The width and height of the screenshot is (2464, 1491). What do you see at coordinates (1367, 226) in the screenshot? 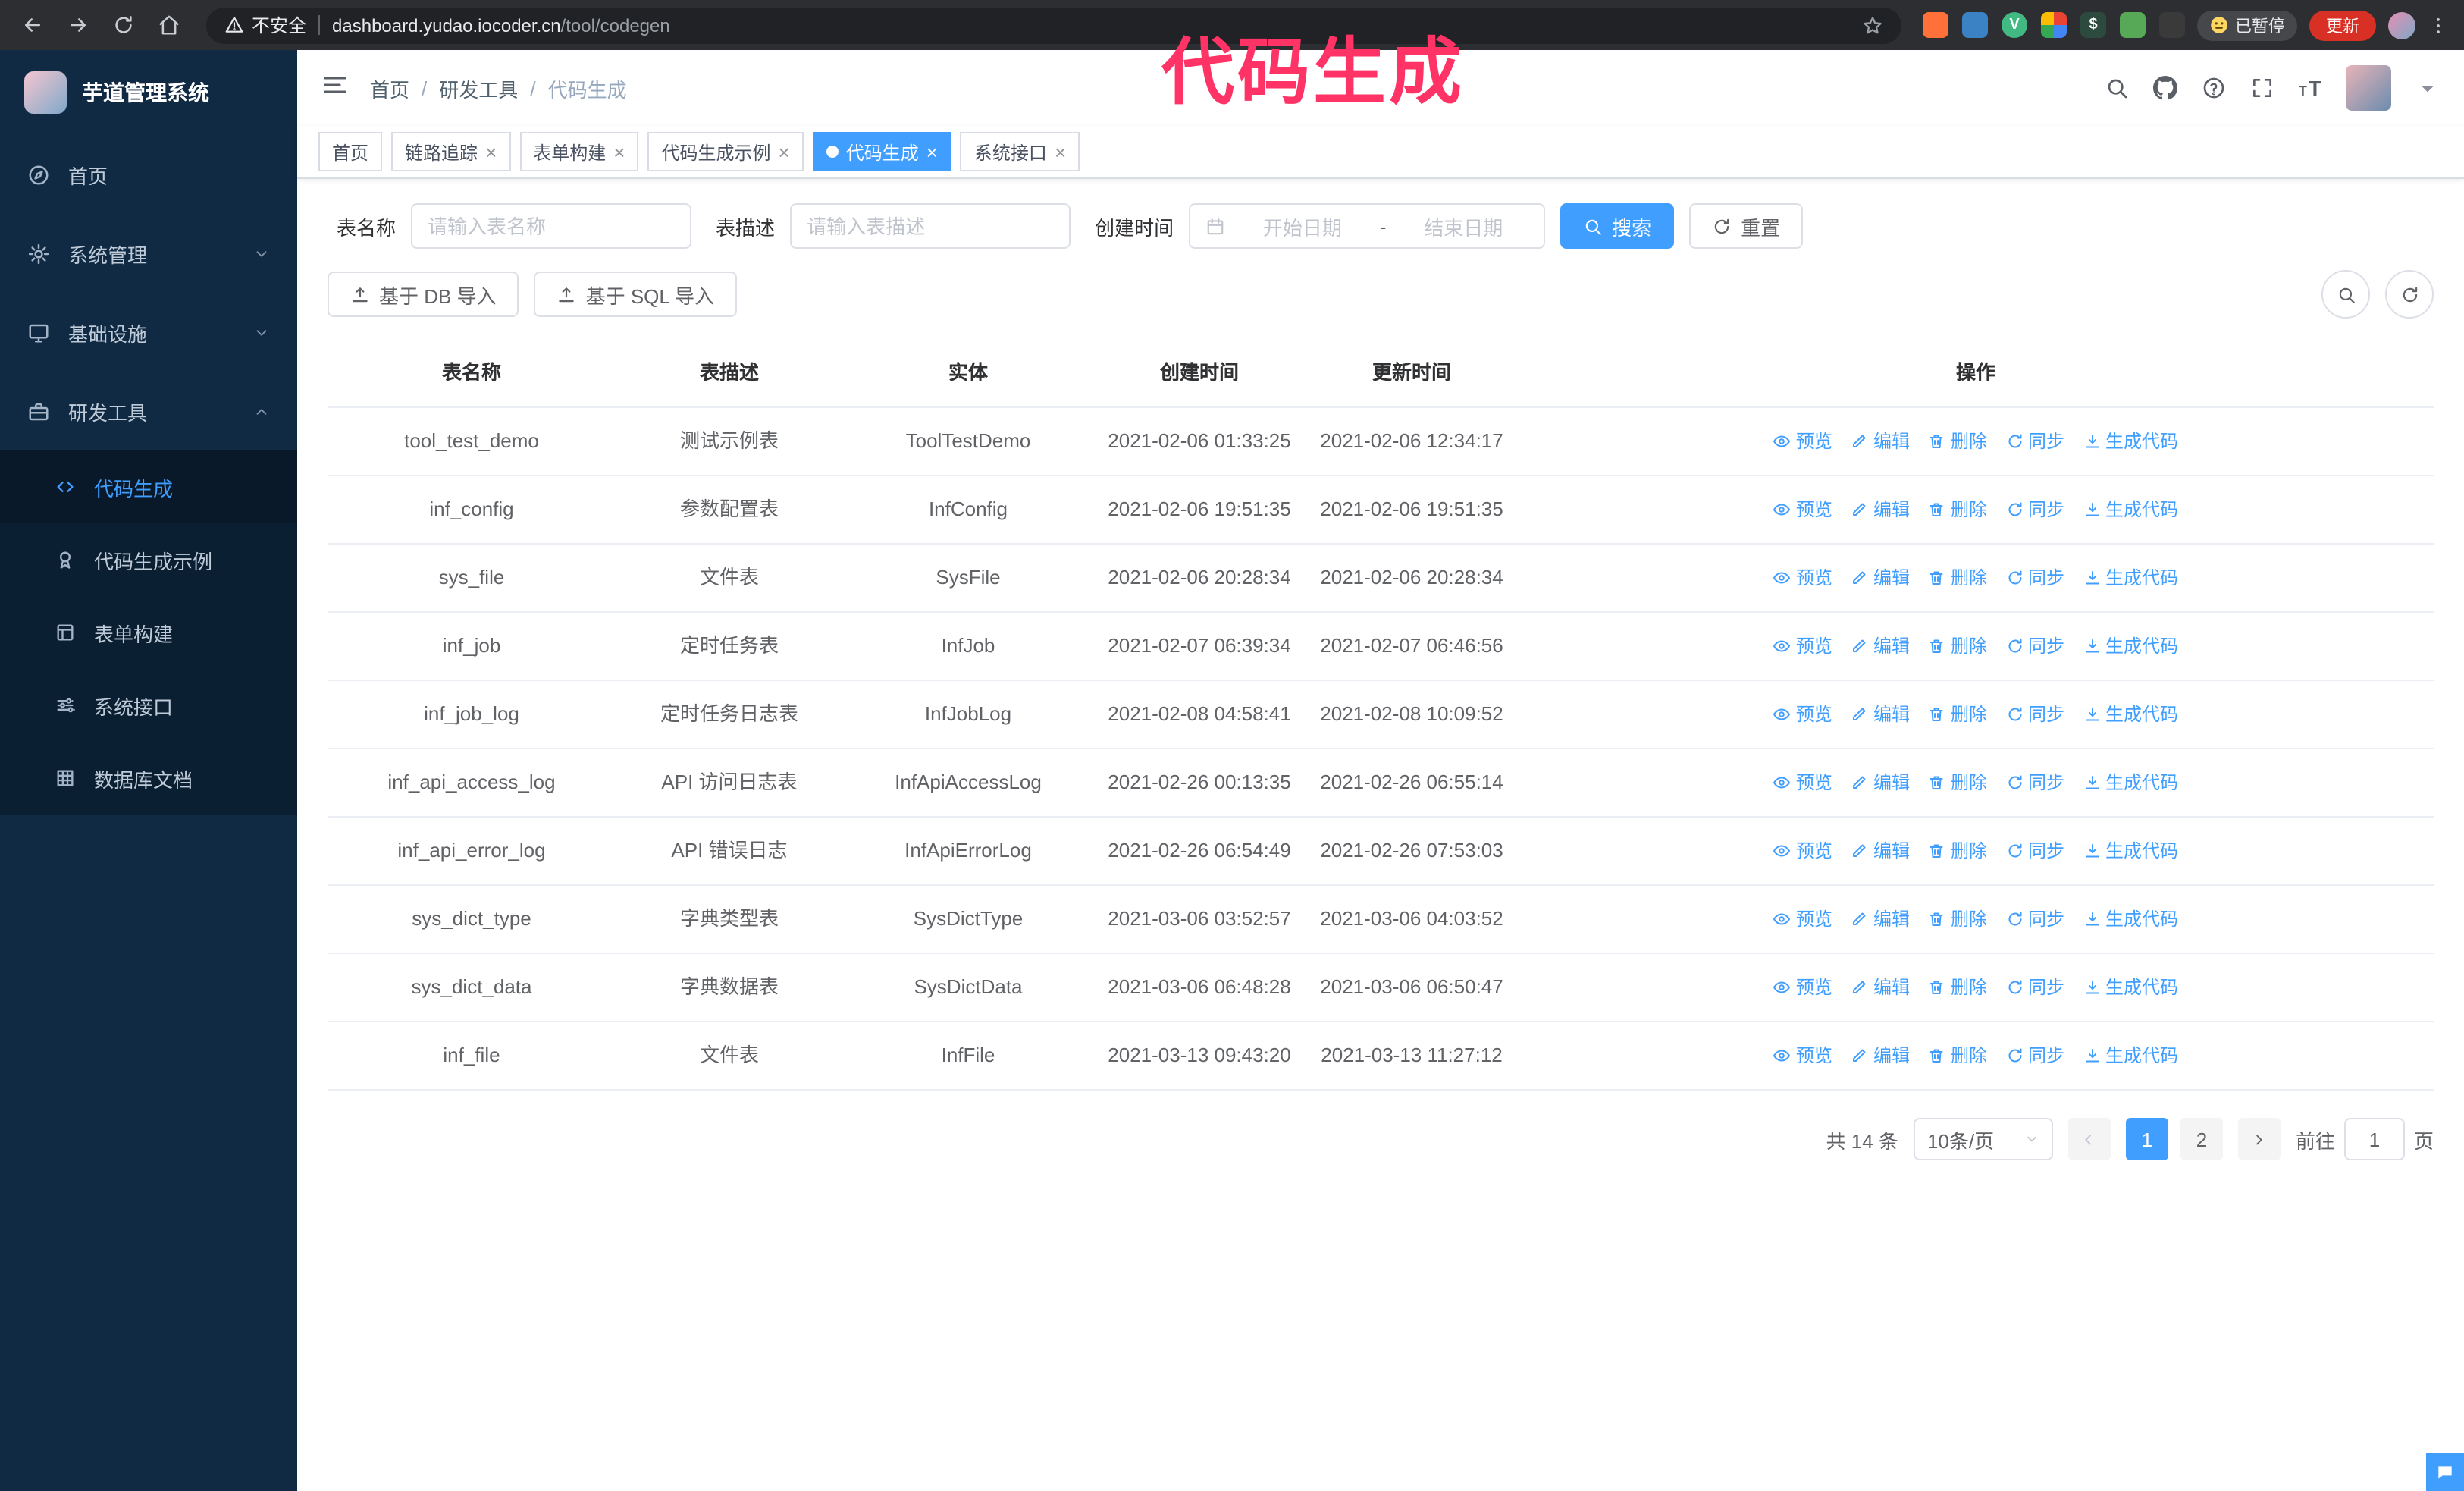
I see `date-range-picker: 开始日期 - 结束日期` at bounding box center [1367, 226].